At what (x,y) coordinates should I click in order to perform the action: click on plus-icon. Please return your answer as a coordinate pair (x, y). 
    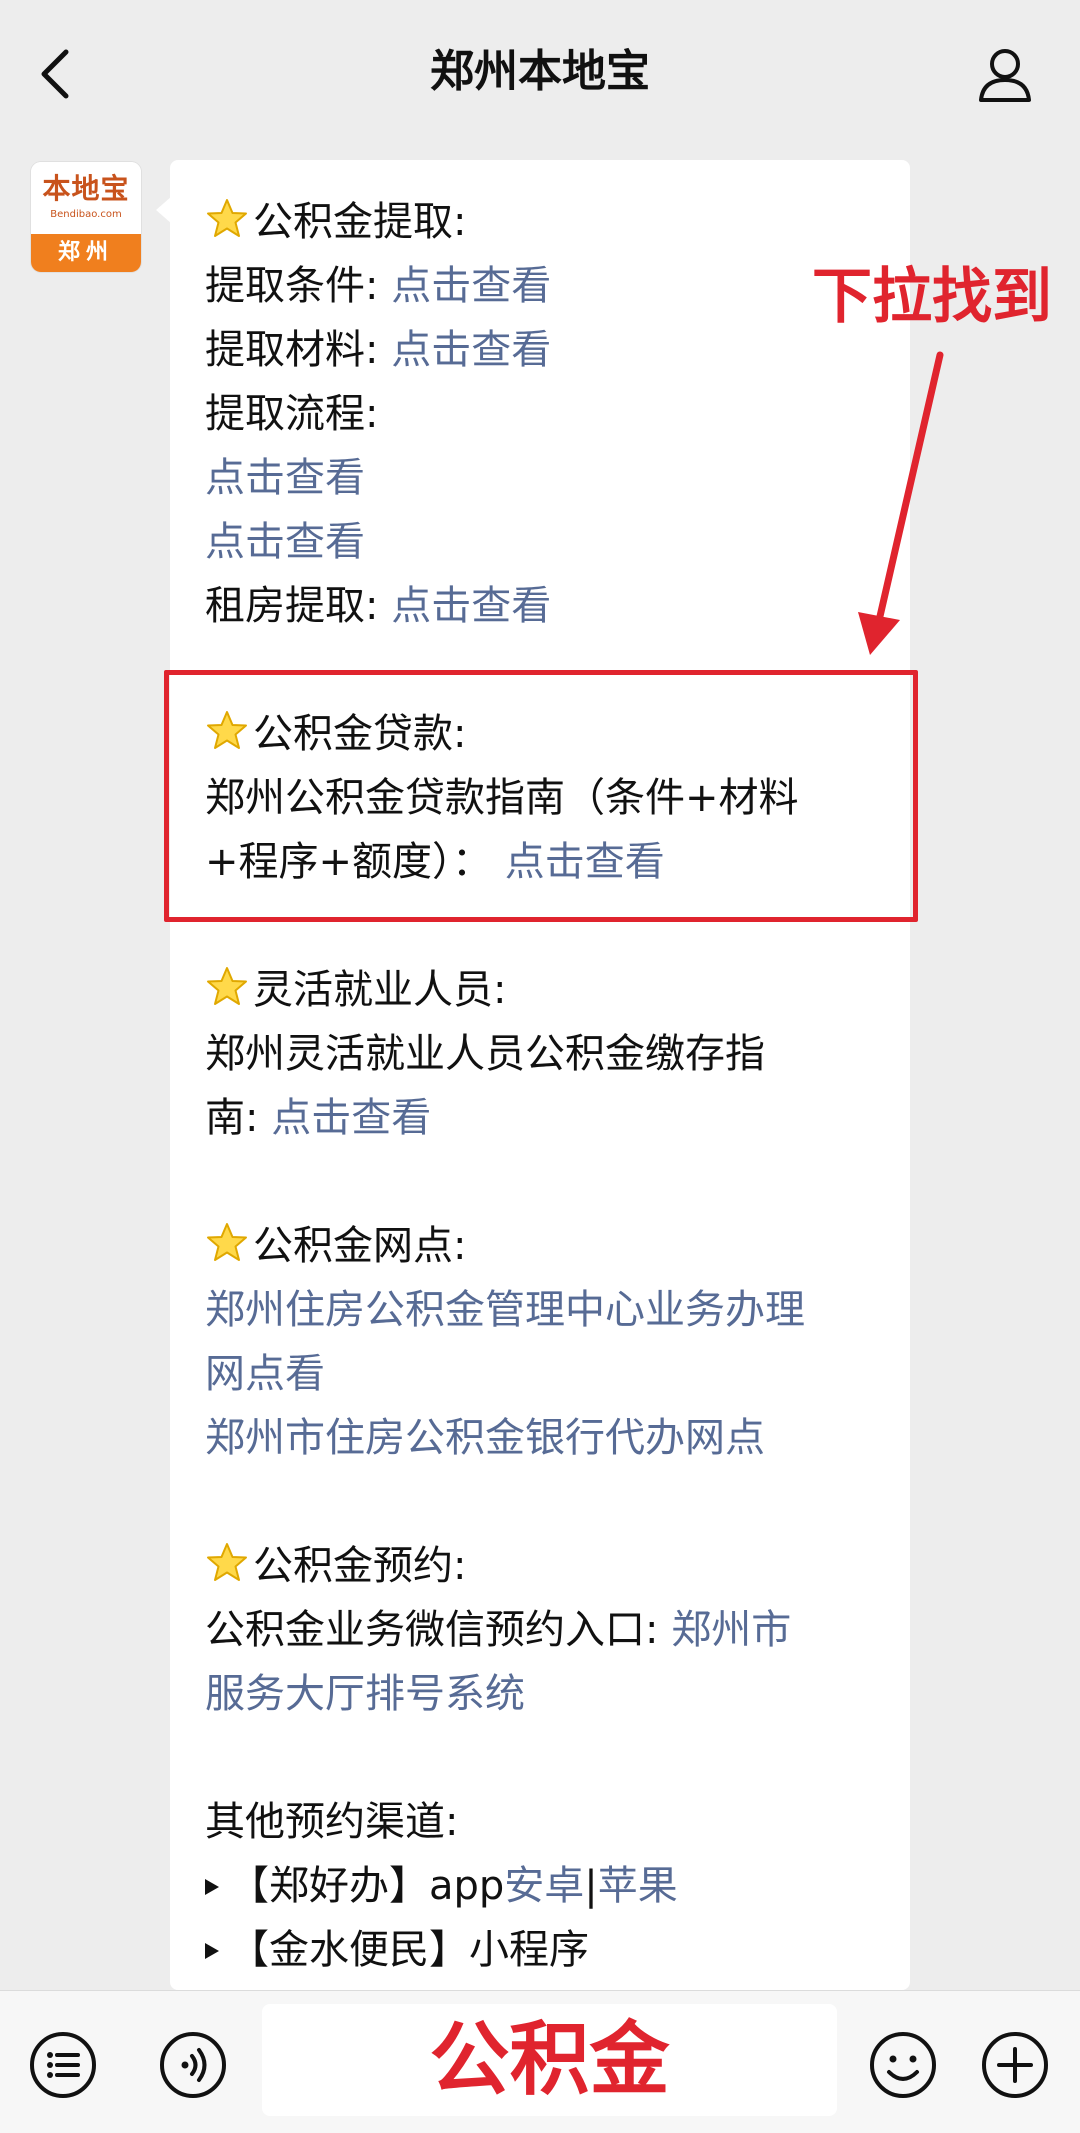
    Looking at the image, I should click on (1015, 2065).